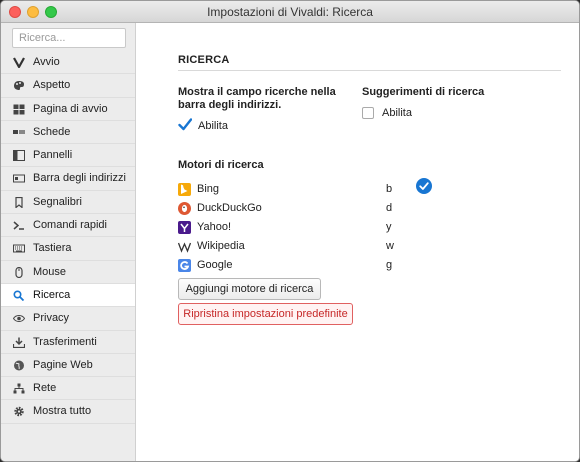 This screenshot has height=462, width=580. What do you see at coordinates (33, 12) in the screenshot?
I see `minimize-window-button` at bounding box center [33, 12].